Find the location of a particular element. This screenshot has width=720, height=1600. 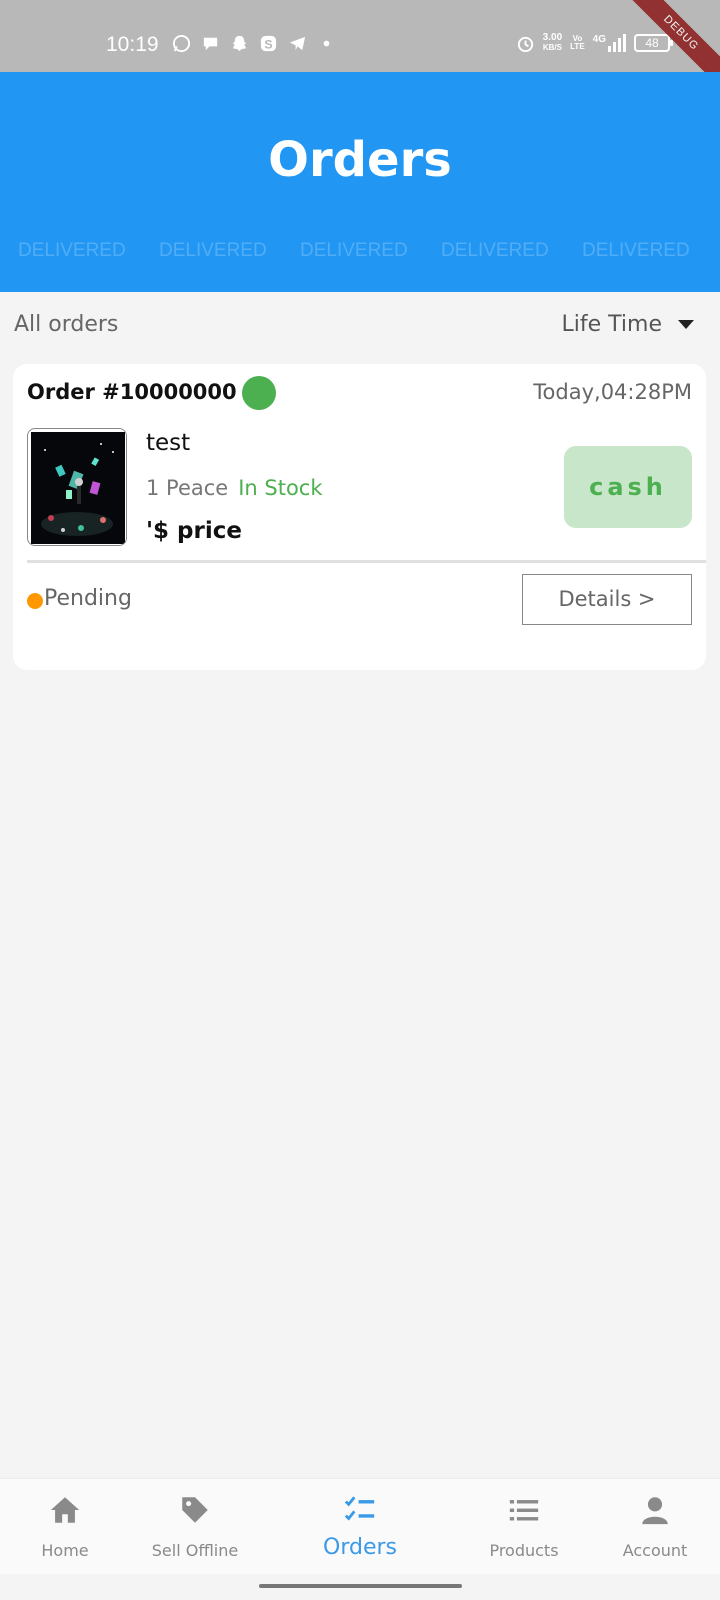

volte-bottom: LTE is located at coordinates (577, 46).